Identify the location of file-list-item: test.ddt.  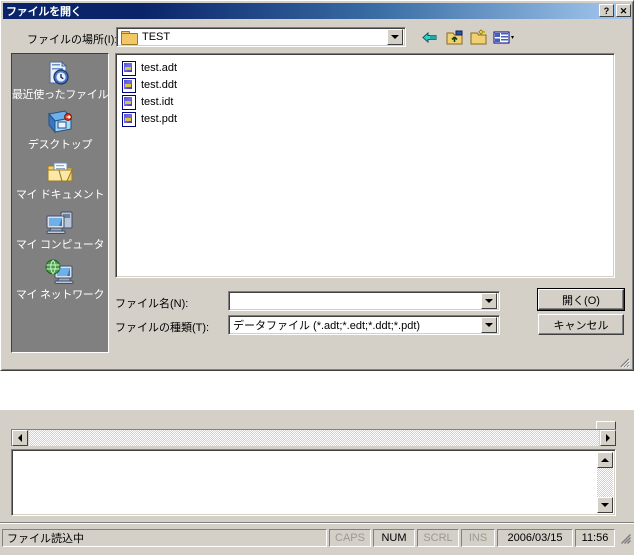
(201, 84).